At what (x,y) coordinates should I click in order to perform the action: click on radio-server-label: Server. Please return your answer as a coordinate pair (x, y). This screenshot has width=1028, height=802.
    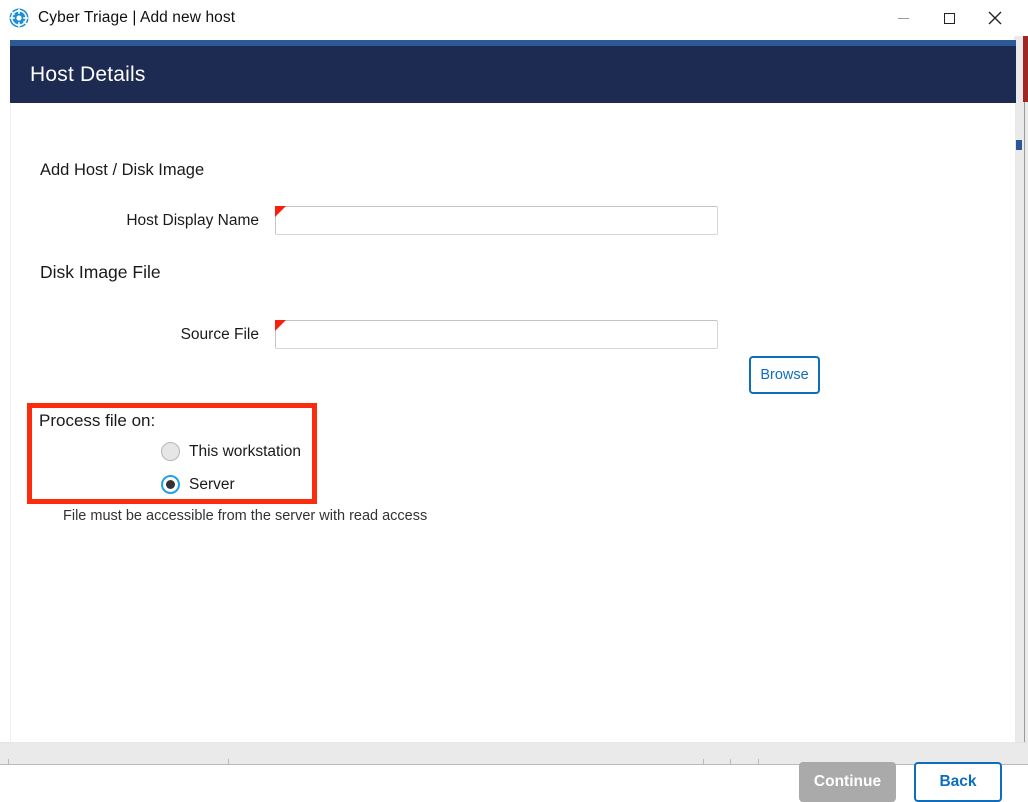
    Looking at the image, I should click on (212, 484).